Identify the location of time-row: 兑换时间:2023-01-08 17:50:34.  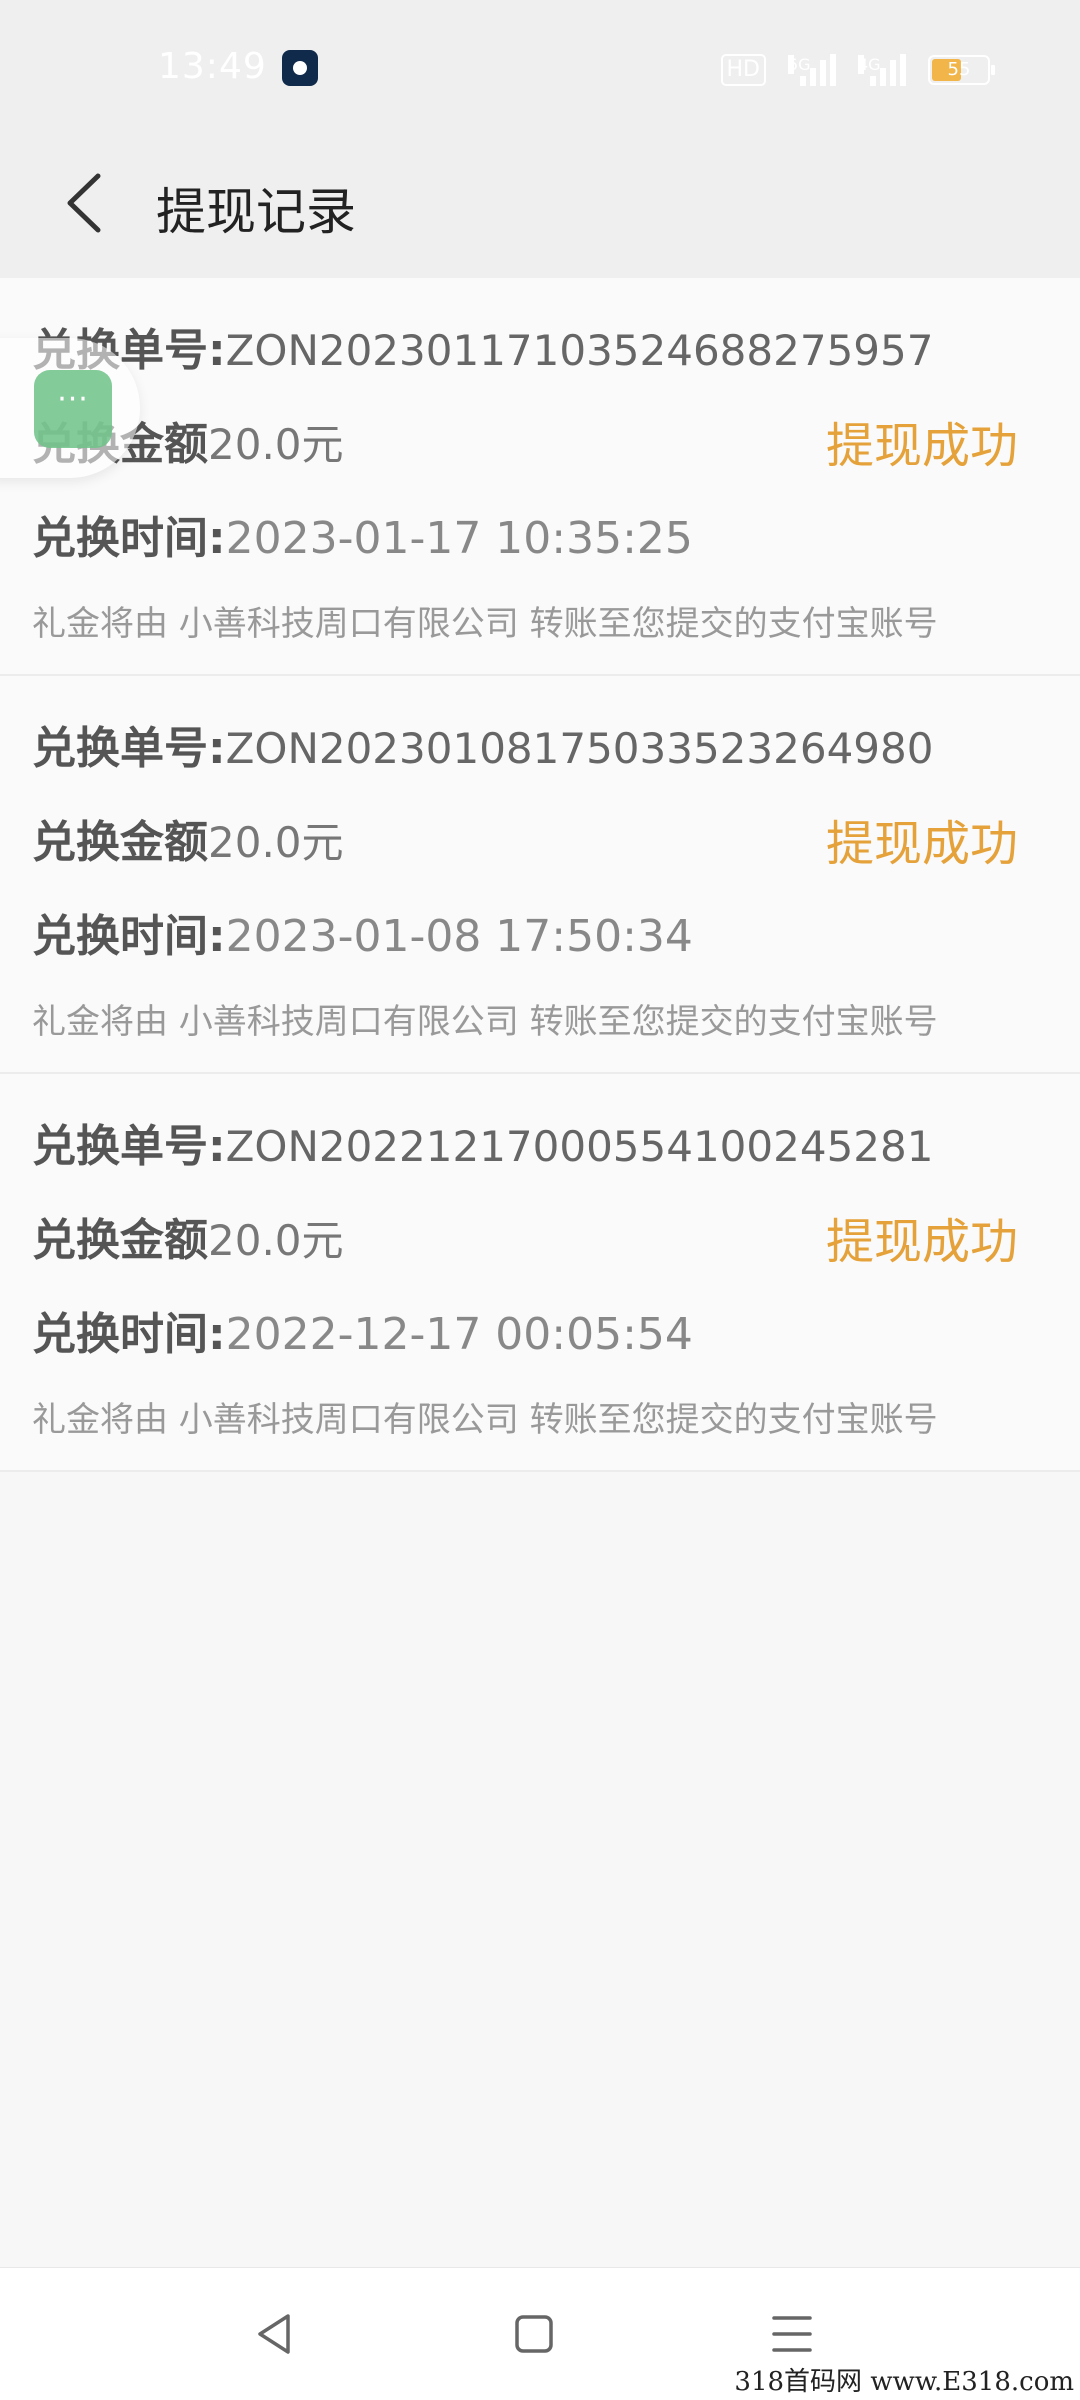
(362, 932).